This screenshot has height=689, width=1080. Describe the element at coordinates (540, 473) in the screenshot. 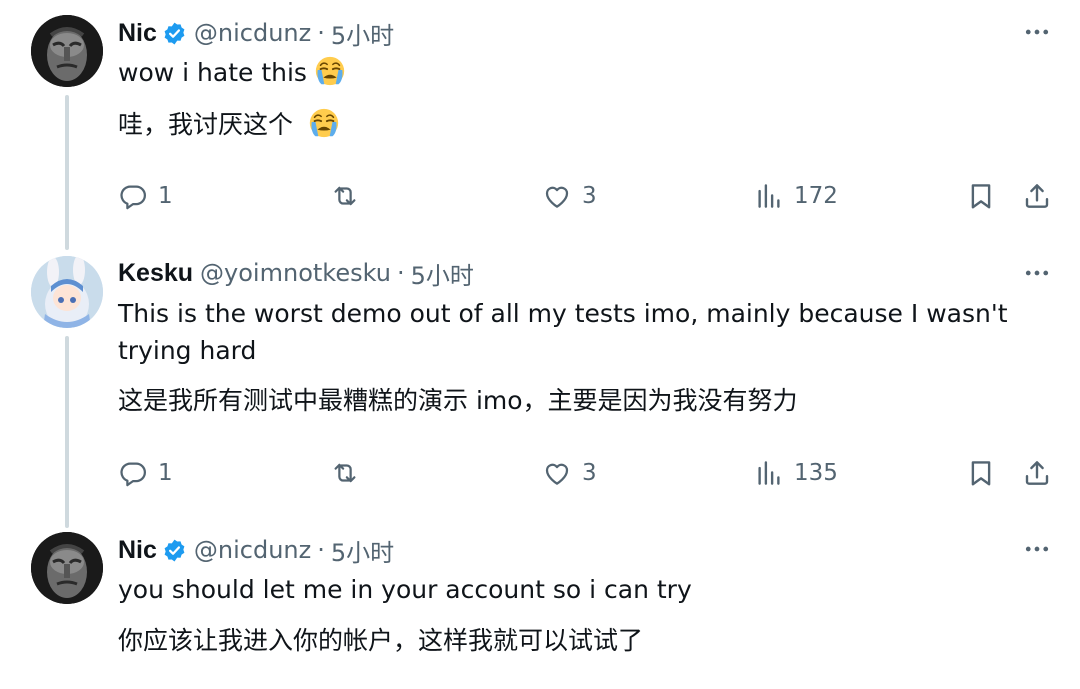

I see `action-bar: 1 3 135` at that location.